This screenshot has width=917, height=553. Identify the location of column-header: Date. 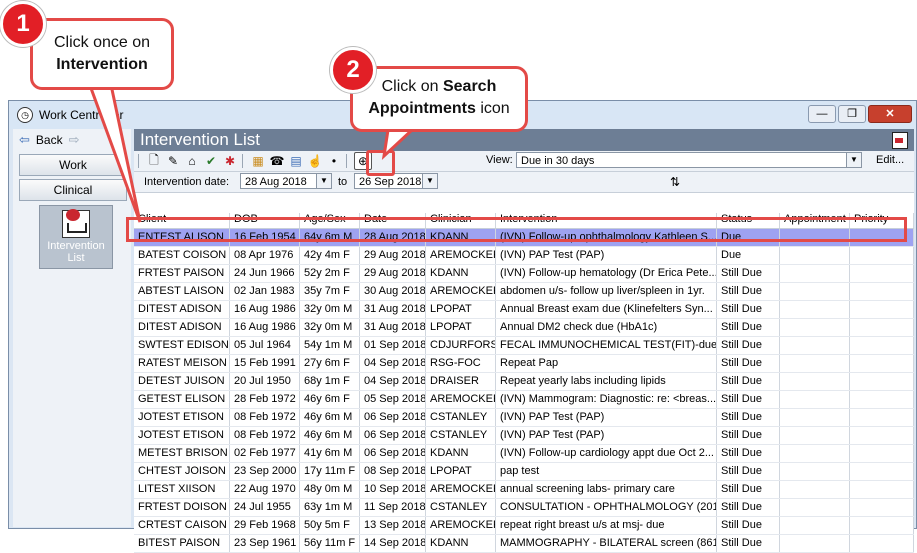
(393, 220).